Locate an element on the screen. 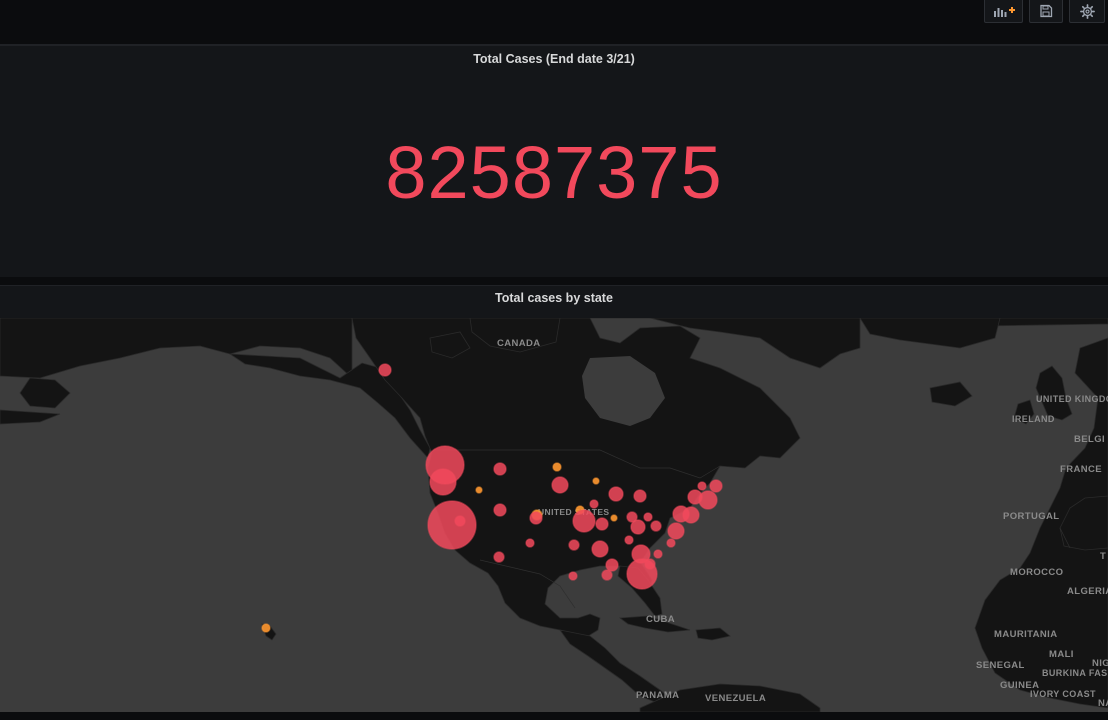 Image resolution: width=1108 pixels, height=720 pixels. label-venezuela: VENEZUELA is located at coordinates (735, 698).